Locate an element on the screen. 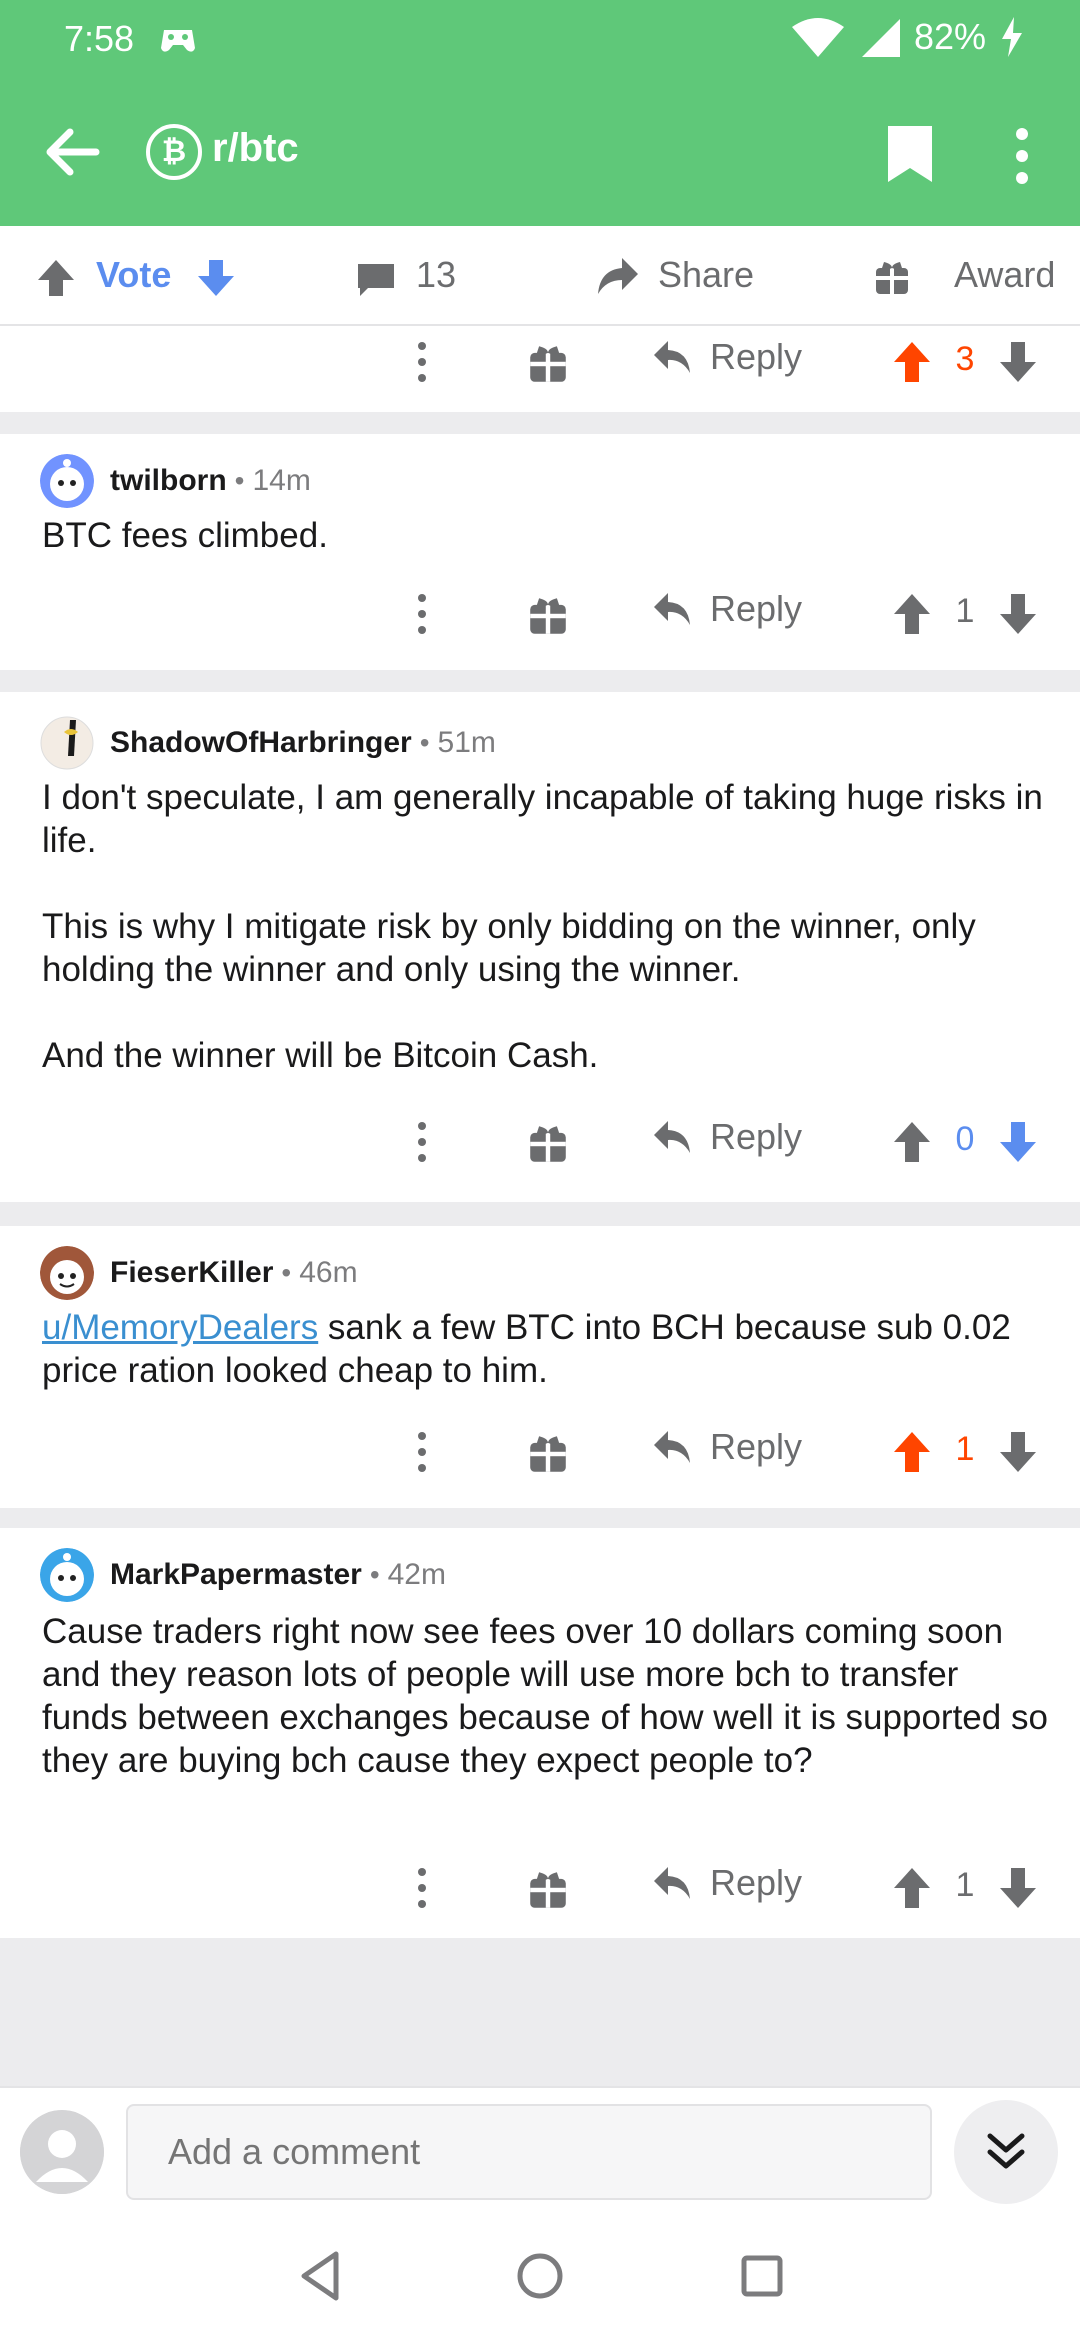  comment-header: FieserKiller • 46m is located at coordinates (199, 1273).